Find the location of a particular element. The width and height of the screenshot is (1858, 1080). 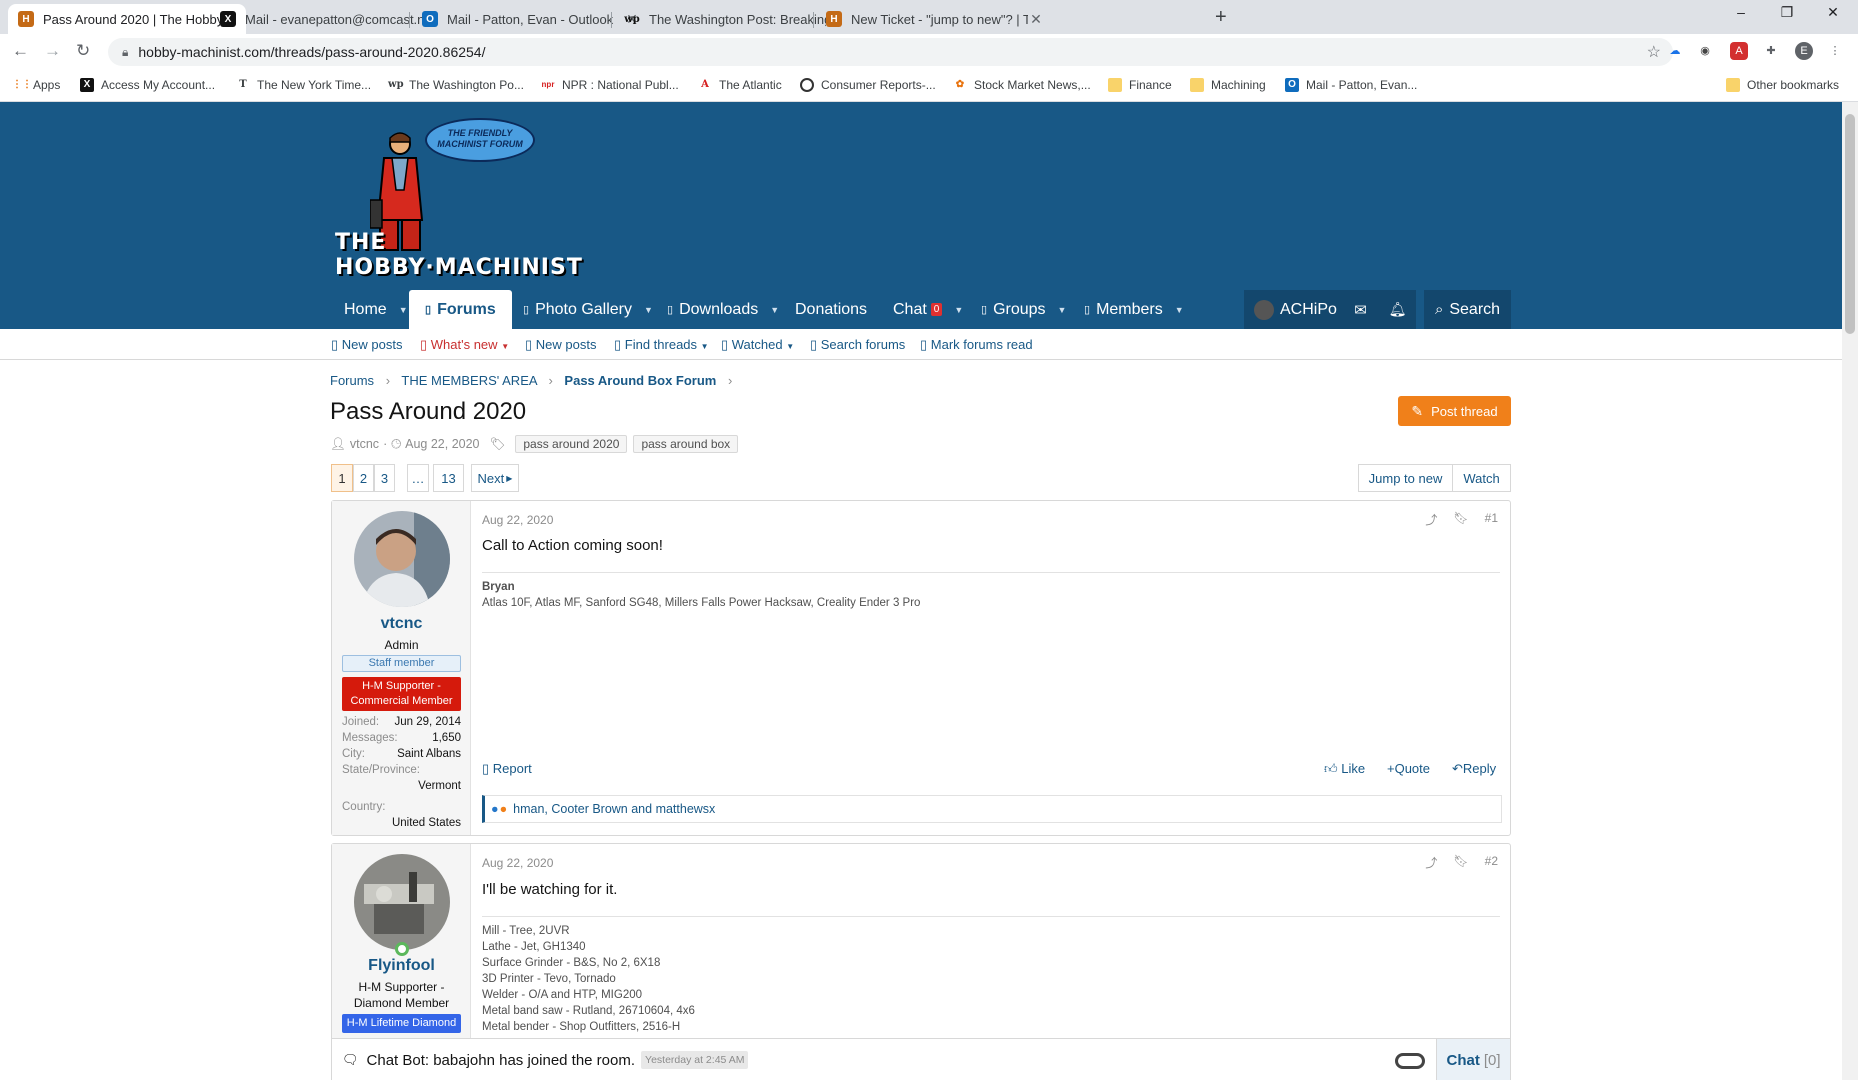

tag-pass-around-2020: pass around 2020 is located at coordinates (571, 444).